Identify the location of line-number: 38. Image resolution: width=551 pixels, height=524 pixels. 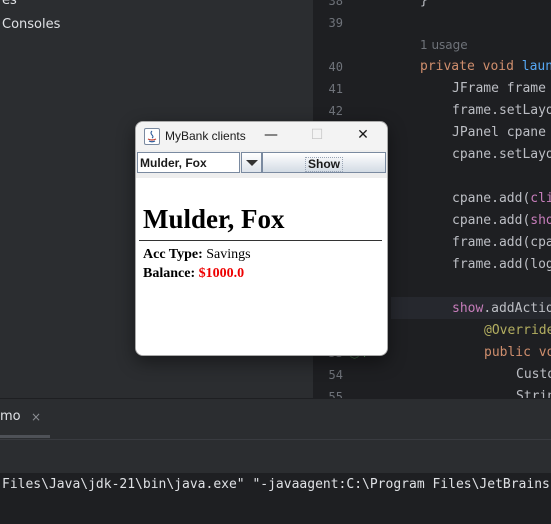
(335, 4).